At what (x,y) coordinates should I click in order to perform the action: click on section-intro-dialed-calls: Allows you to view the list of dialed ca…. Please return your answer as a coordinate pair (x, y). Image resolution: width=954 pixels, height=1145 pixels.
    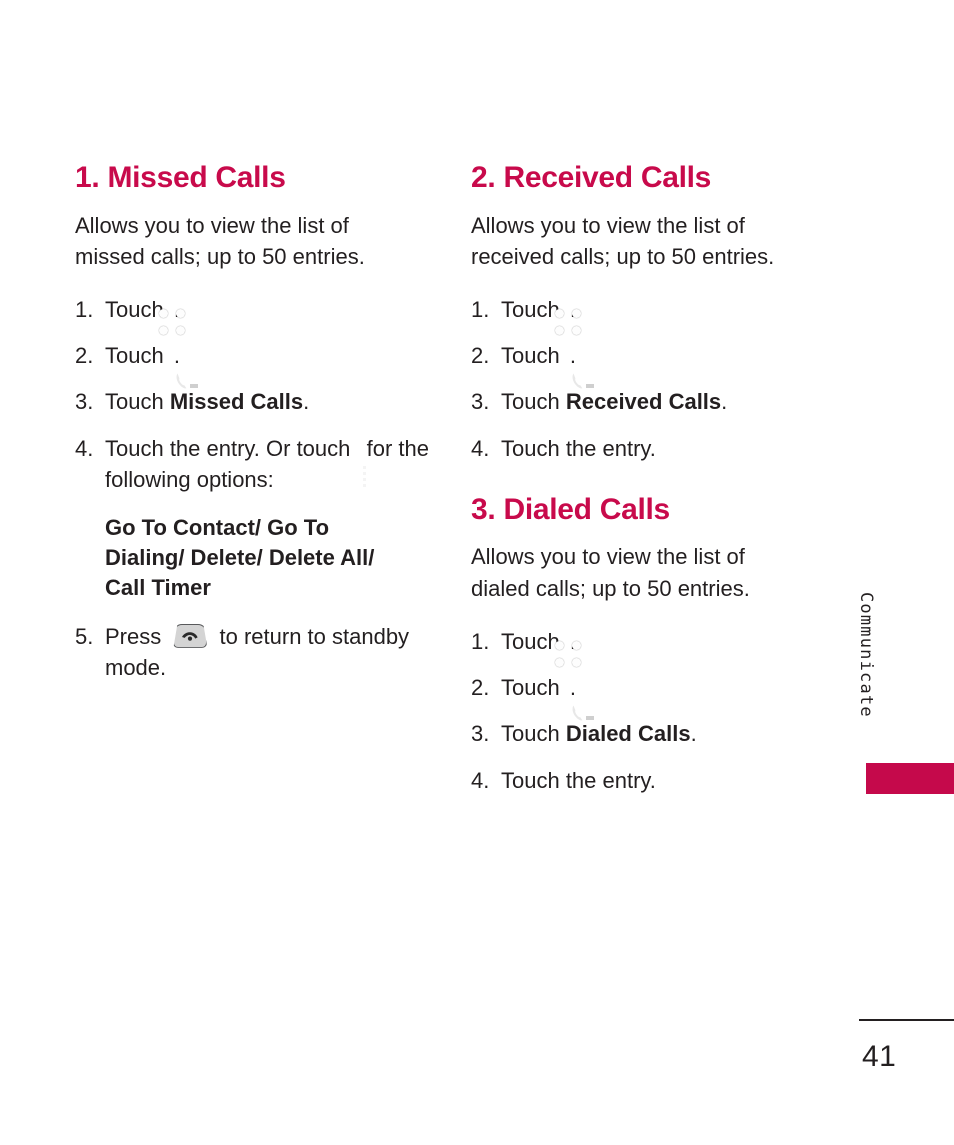
    Looking at the image, I should click on (610, 572).